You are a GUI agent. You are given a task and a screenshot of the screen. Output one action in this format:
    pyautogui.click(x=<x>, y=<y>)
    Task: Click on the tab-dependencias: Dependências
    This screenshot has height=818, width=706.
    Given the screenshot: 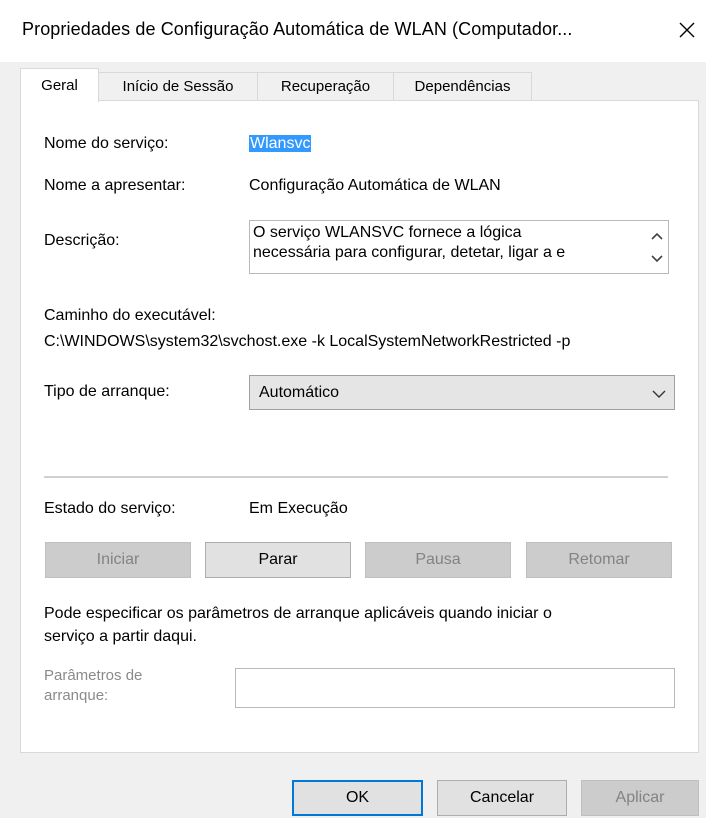 What is the action you would take?
    pyautogui.click(x=462, y=86)
    